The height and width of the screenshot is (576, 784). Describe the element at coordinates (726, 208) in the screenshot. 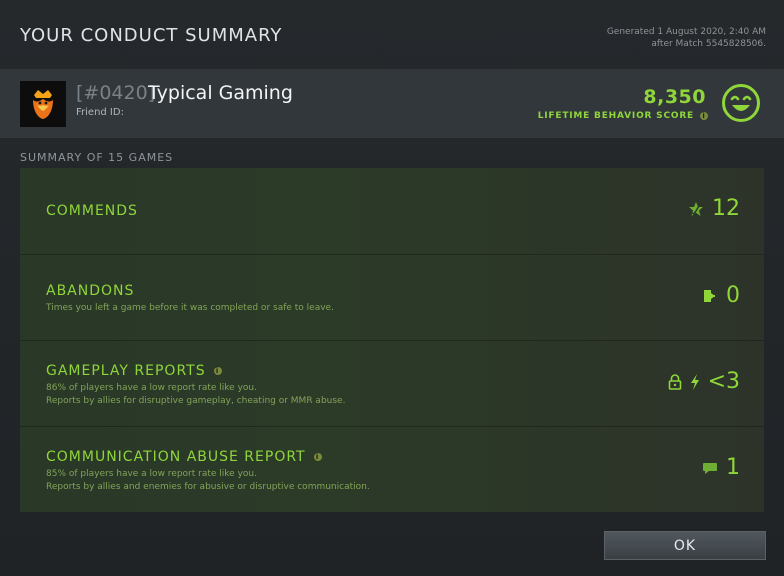

I see `commends-value: 12` at that location.